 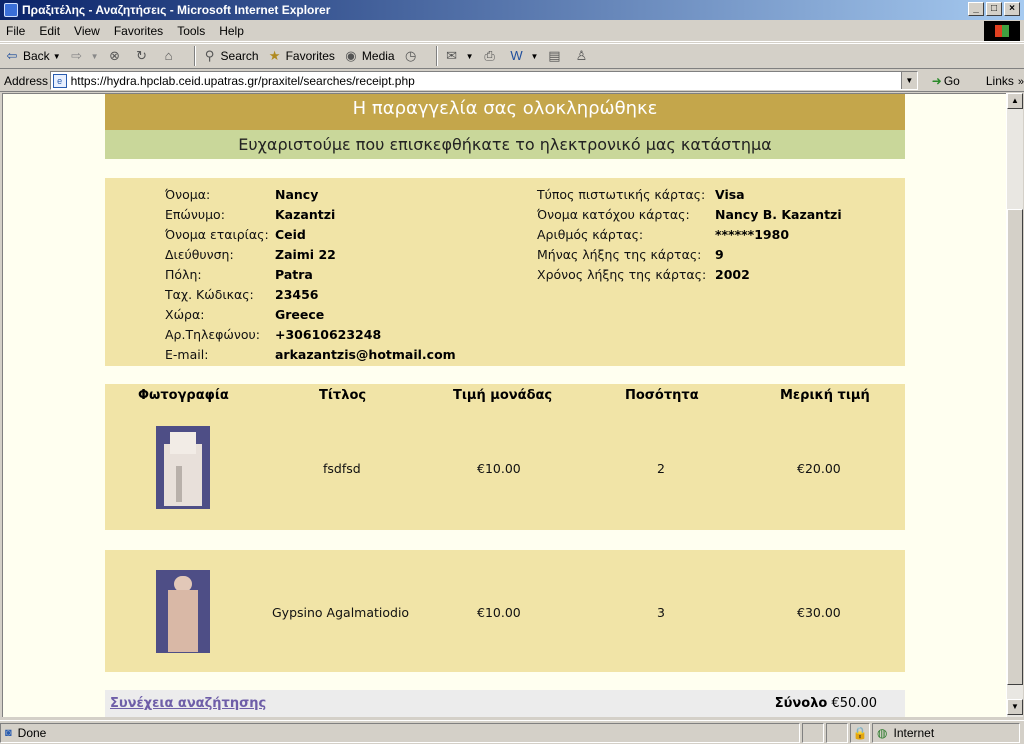 What do you see at coordinates (801, 703) in the screenshot?
I see `total-label: Σύνολο` at bounding box center [801, 703].